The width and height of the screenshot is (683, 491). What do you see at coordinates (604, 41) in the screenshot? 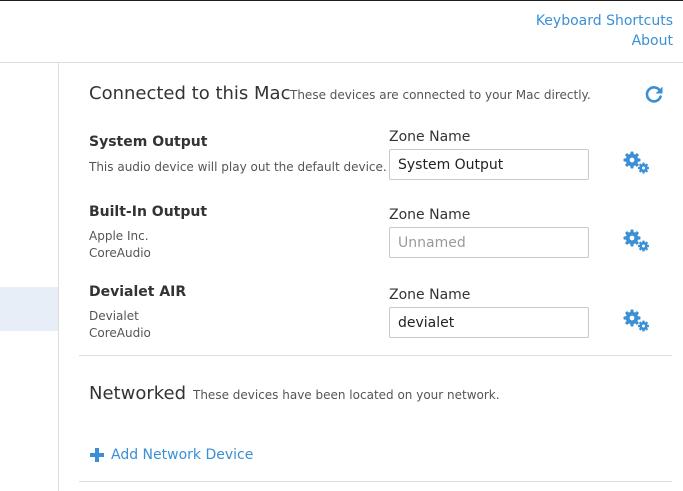
I see `about-link: About` at bounding box center [604, 41].